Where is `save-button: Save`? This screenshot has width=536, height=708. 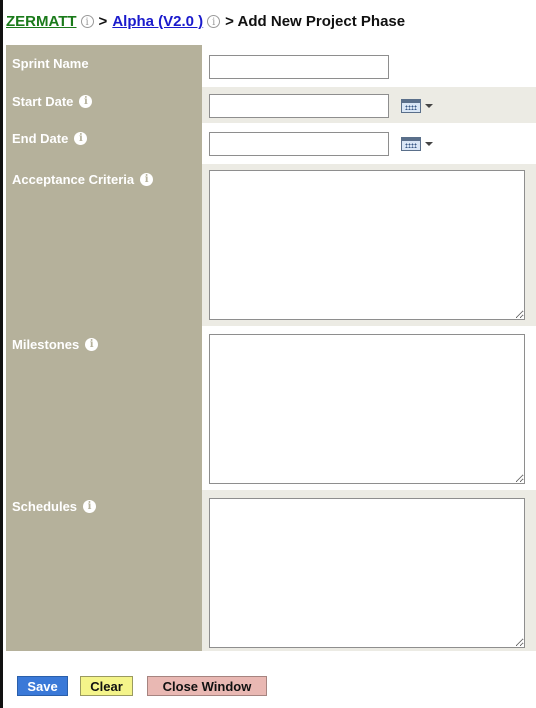
save-button: Save is located at coordinates (42, 686).